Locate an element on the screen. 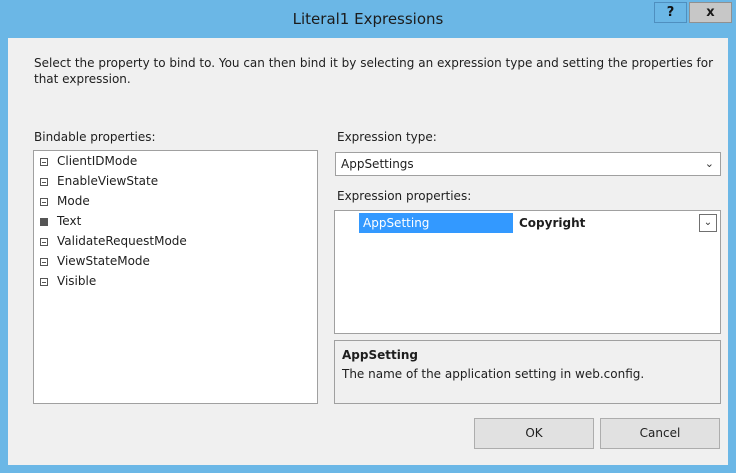 The image size is (736, 473). list-item: Visible is located at coordinates (175, 281).